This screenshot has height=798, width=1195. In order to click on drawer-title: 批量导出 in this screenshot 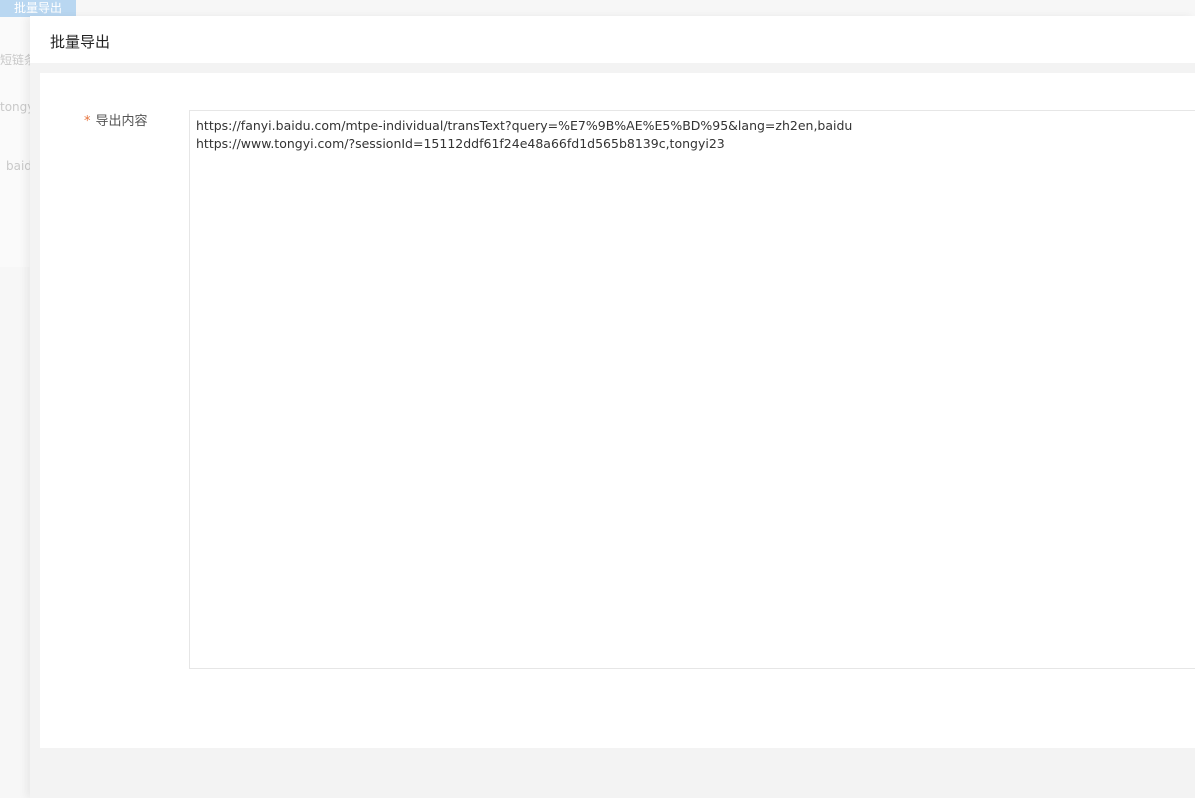, I will do `click(80, 42)`.